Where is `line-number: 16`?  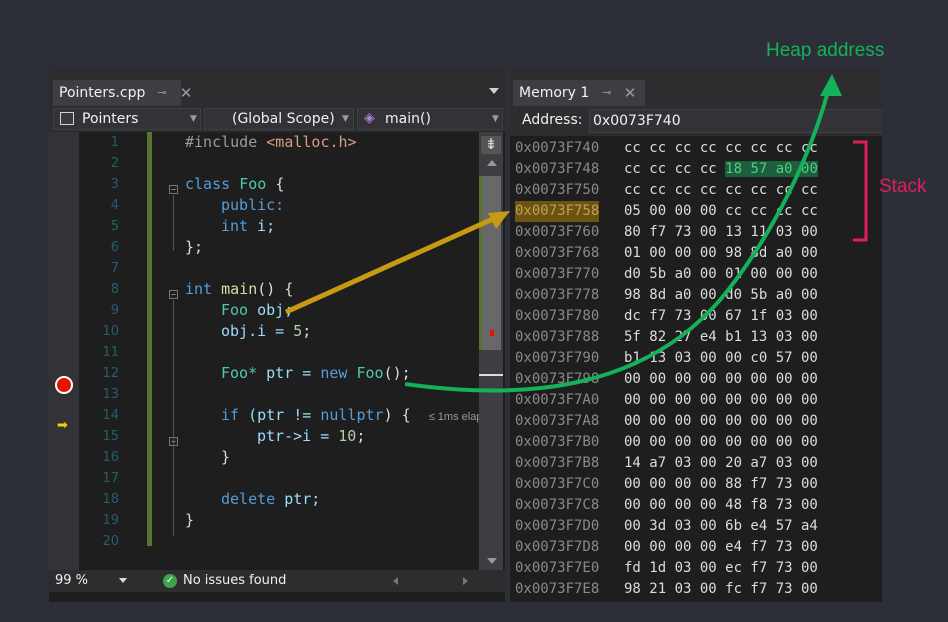
line-number: 16 is located at coordinates (110, 457).